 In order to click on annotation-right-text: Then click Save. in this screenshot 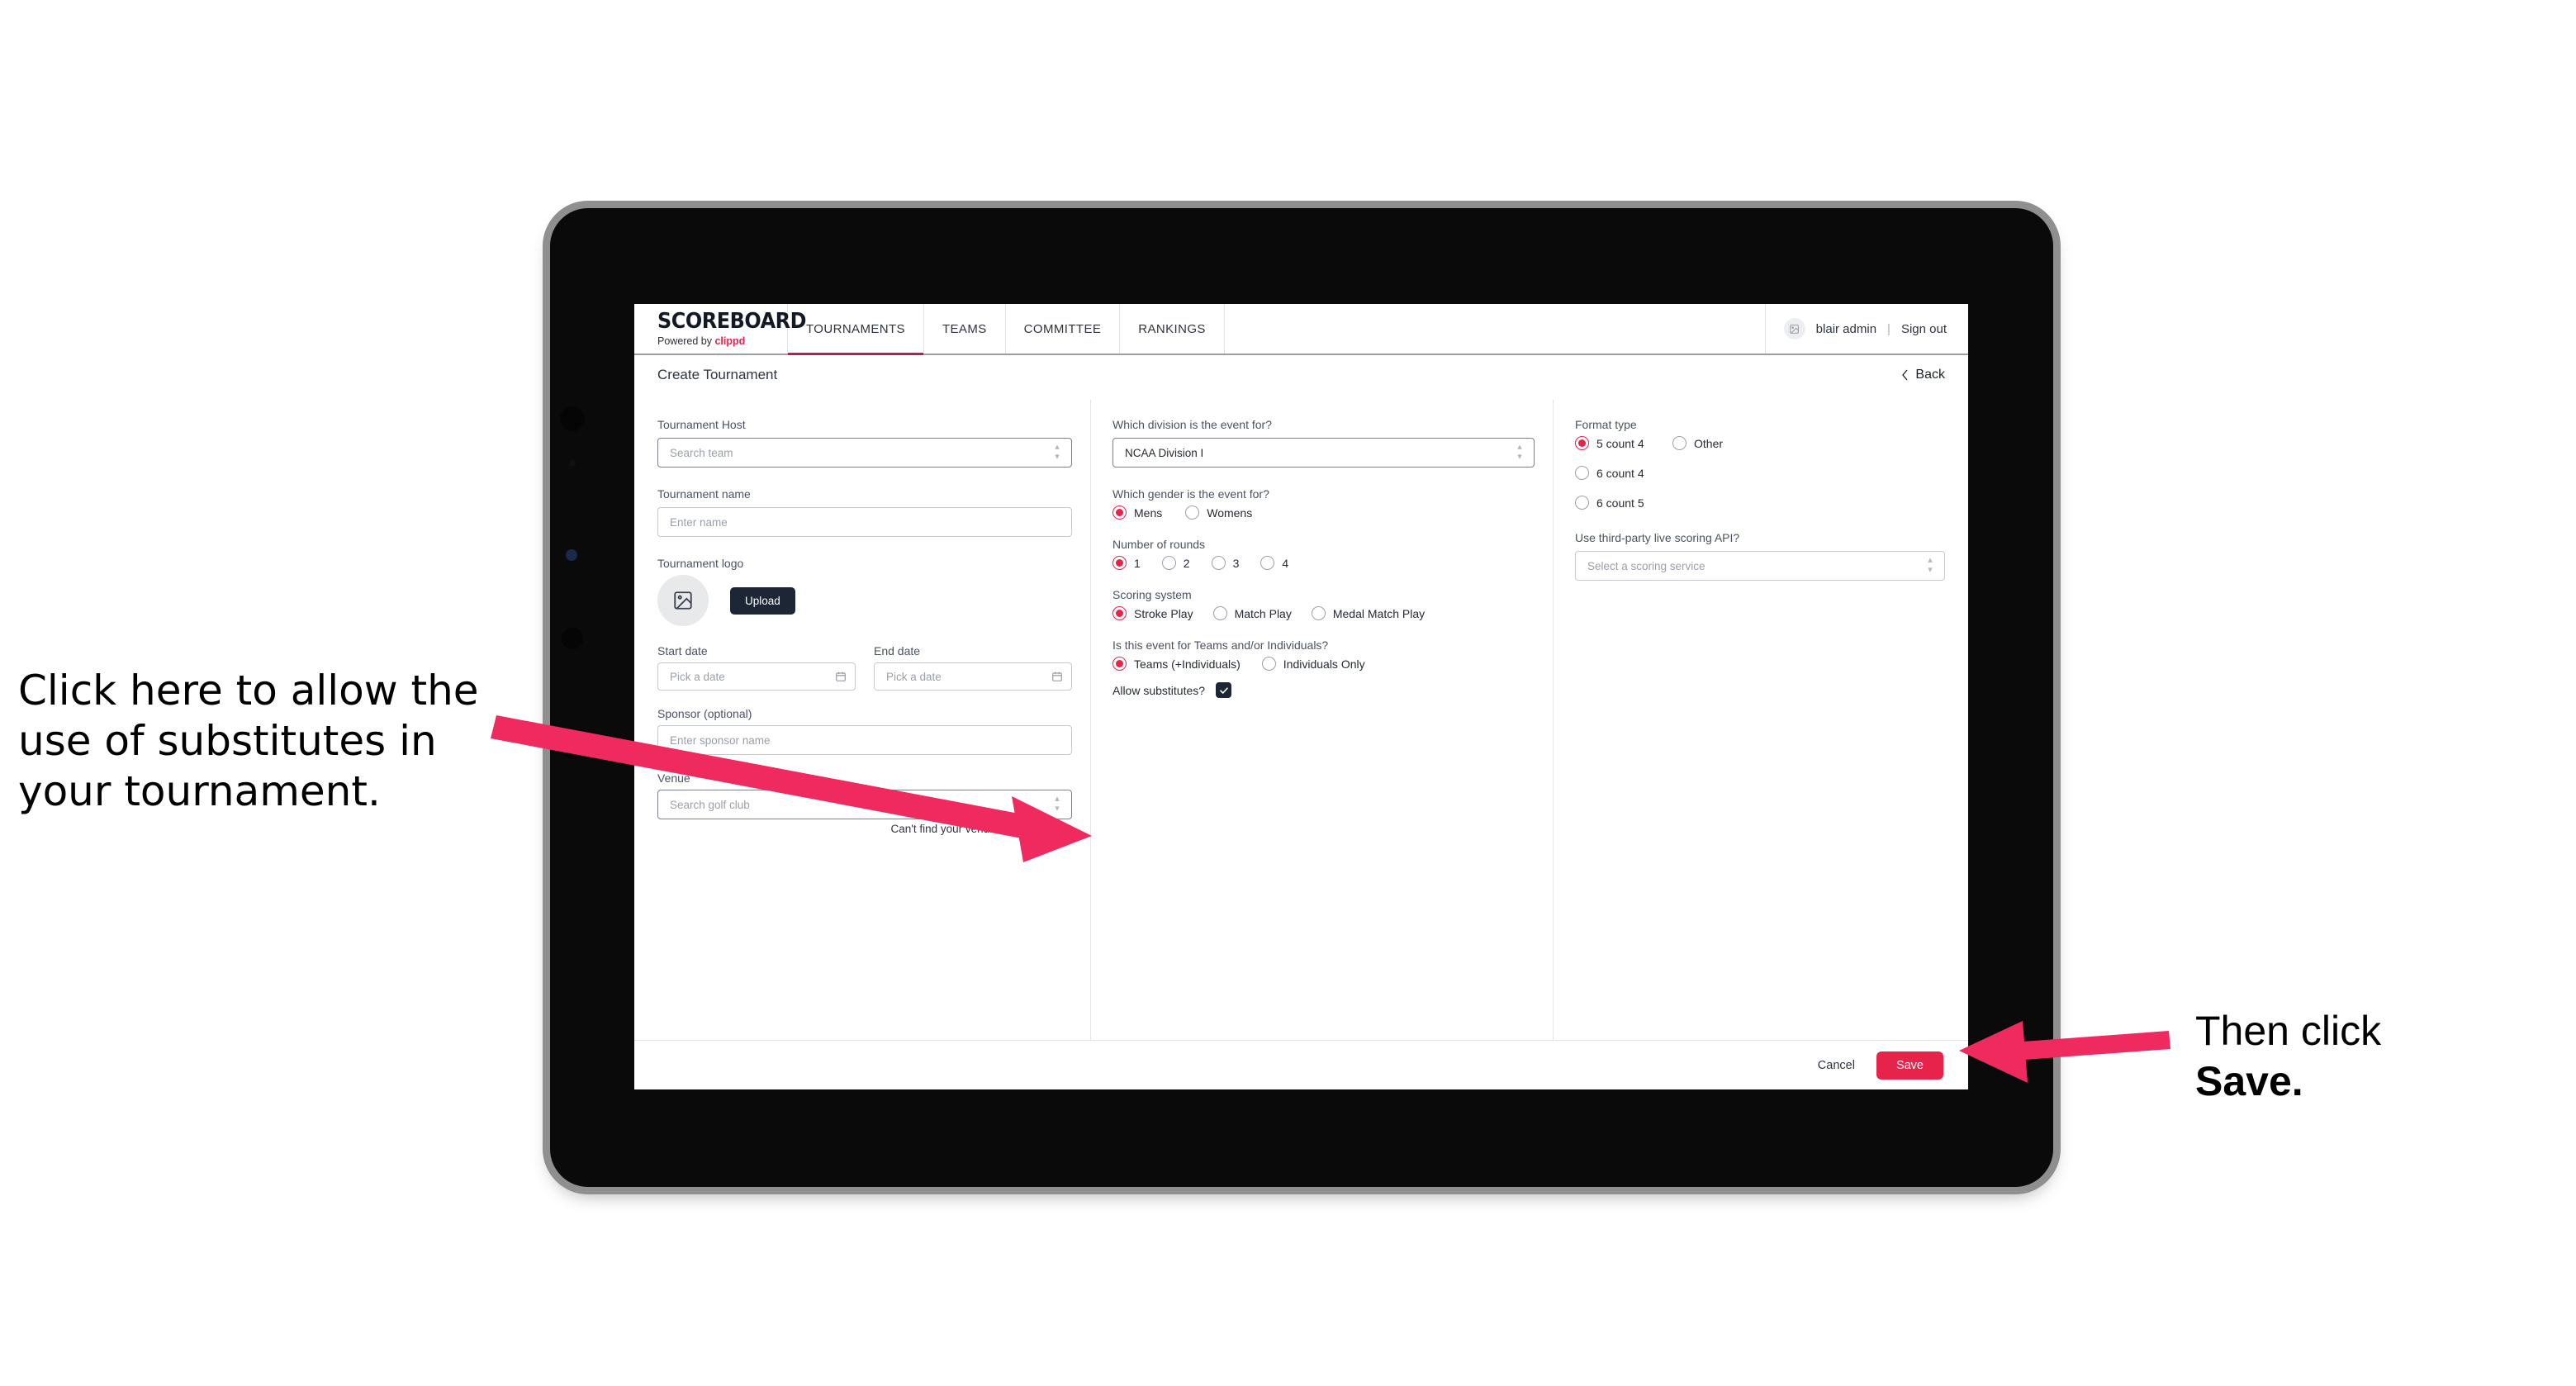, I will do `click(2368, 1056)`.